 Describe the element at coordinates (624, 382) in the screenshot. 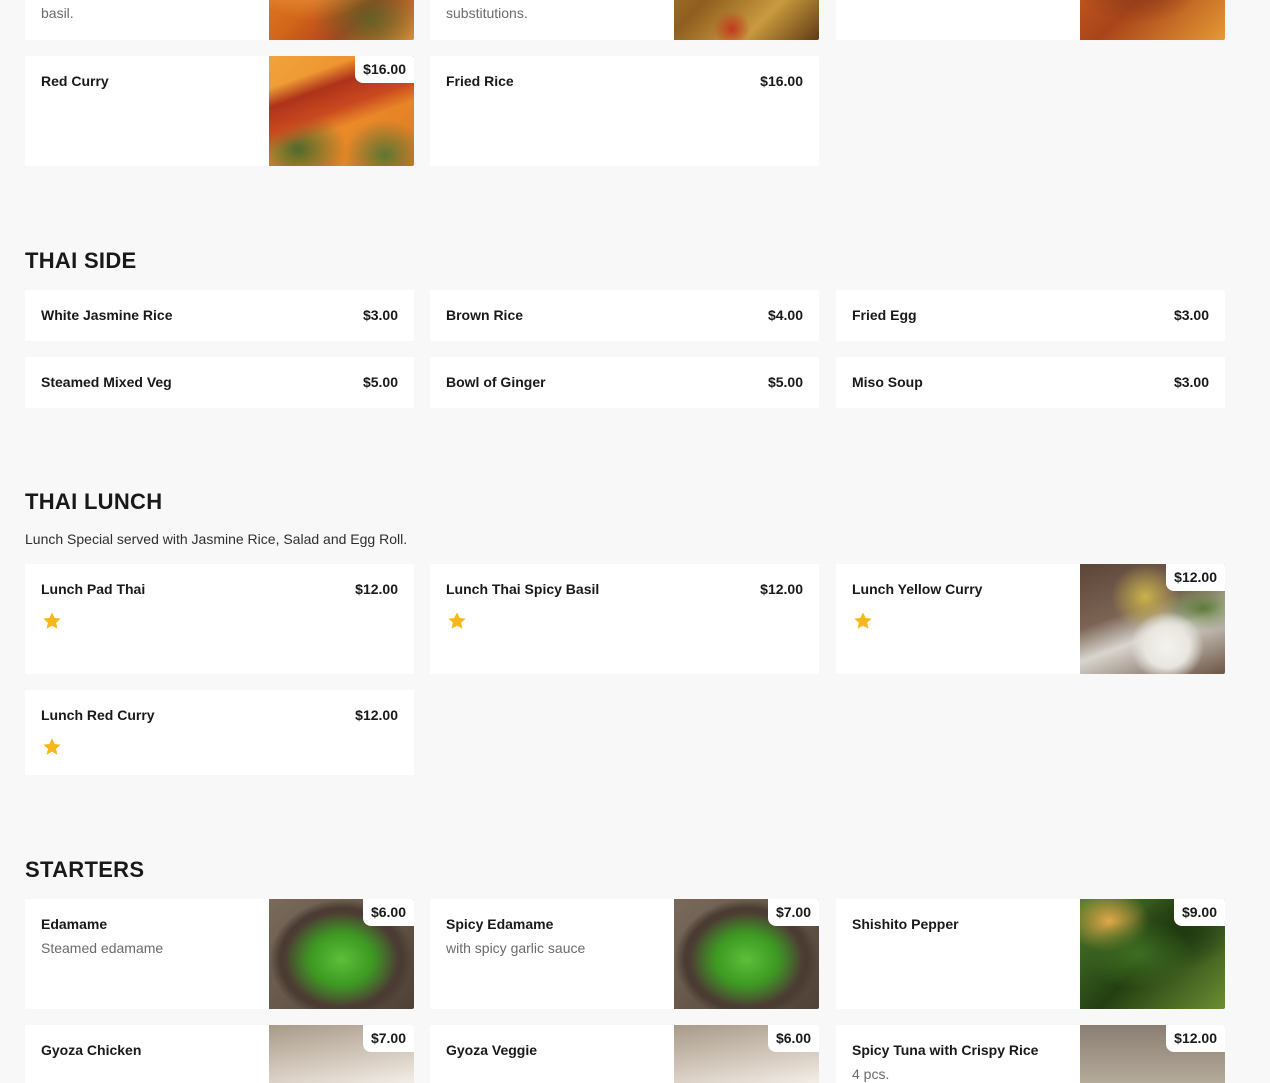

I see `menu-item-card: Bowl of Ginger $5.00` at that location.